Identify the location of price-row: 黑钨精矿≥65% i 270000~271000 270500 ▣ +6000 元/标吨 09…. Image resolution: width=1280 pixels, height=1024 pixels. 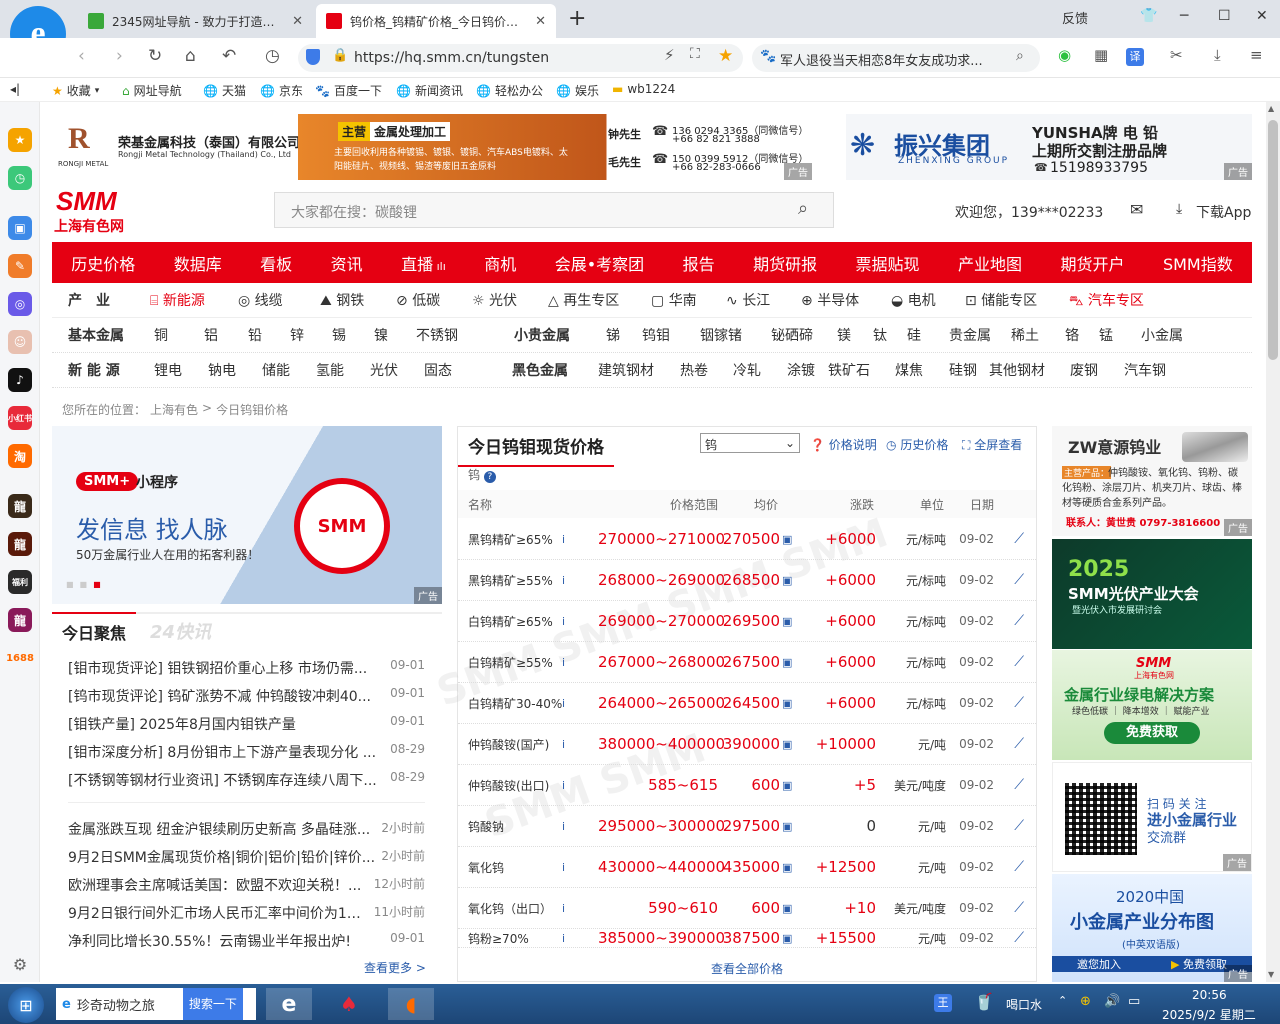
(747, 539).